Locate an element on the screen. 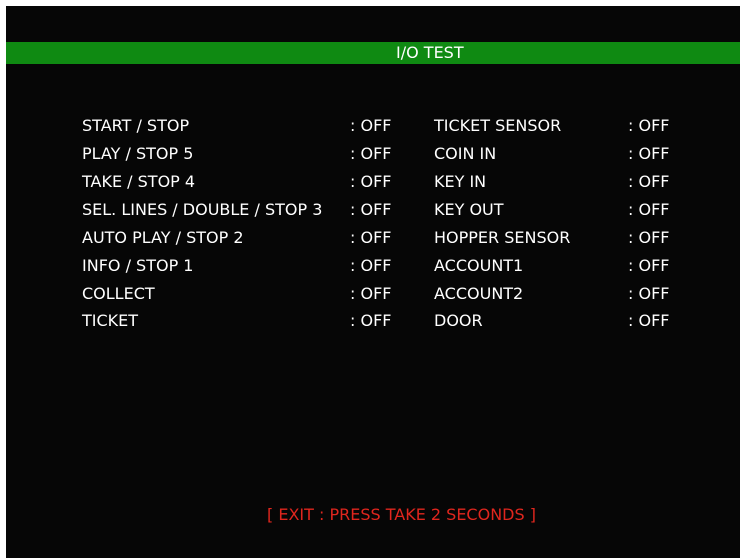 This screenshot has height=558, width=740. input-label-auto-play-stop-2: AUTO PLAY / STOP 2 is located at coordinates (163, 237).